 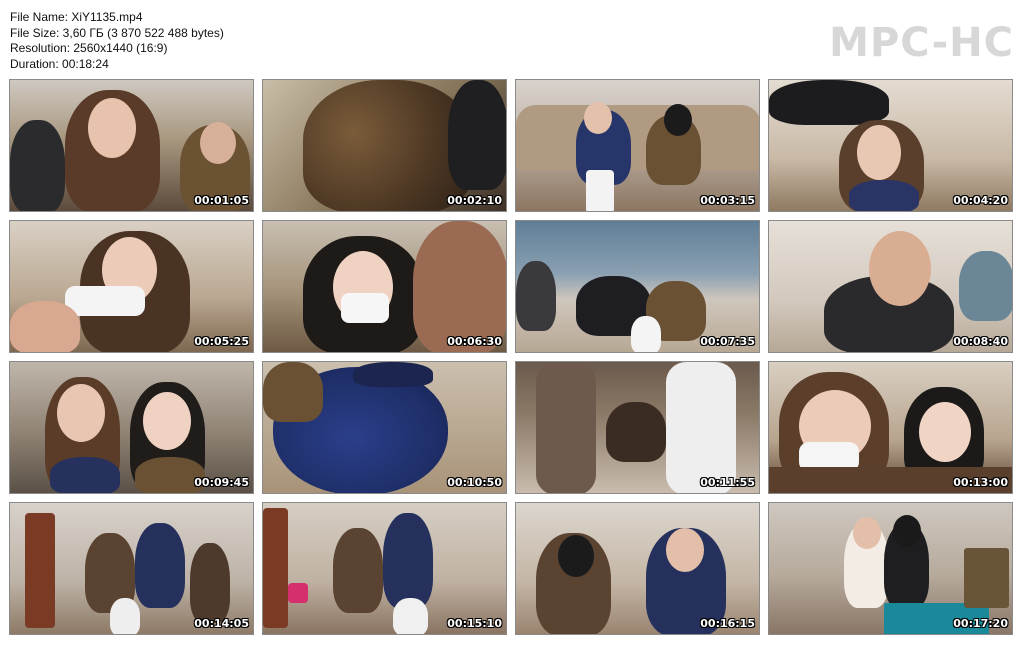 I want to click on duration-line: Duration: 00:18:24, so click(x=59, y=63).